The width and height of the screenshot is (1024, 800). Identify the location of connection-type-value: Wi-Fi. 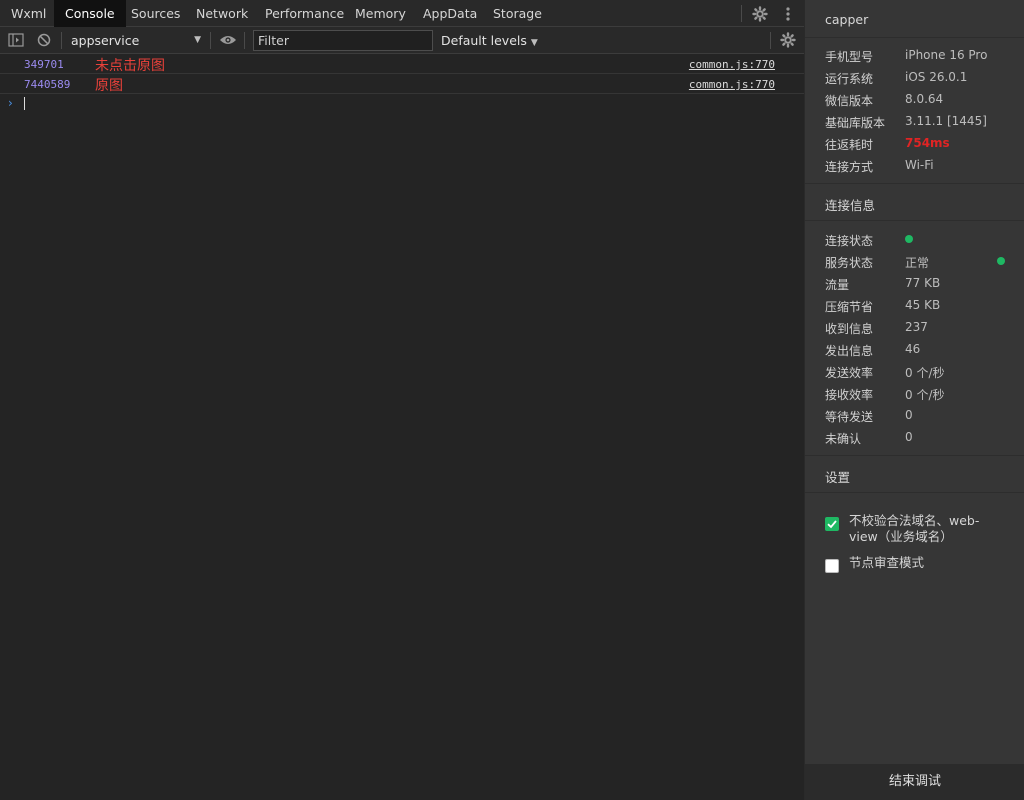
(919, 165).